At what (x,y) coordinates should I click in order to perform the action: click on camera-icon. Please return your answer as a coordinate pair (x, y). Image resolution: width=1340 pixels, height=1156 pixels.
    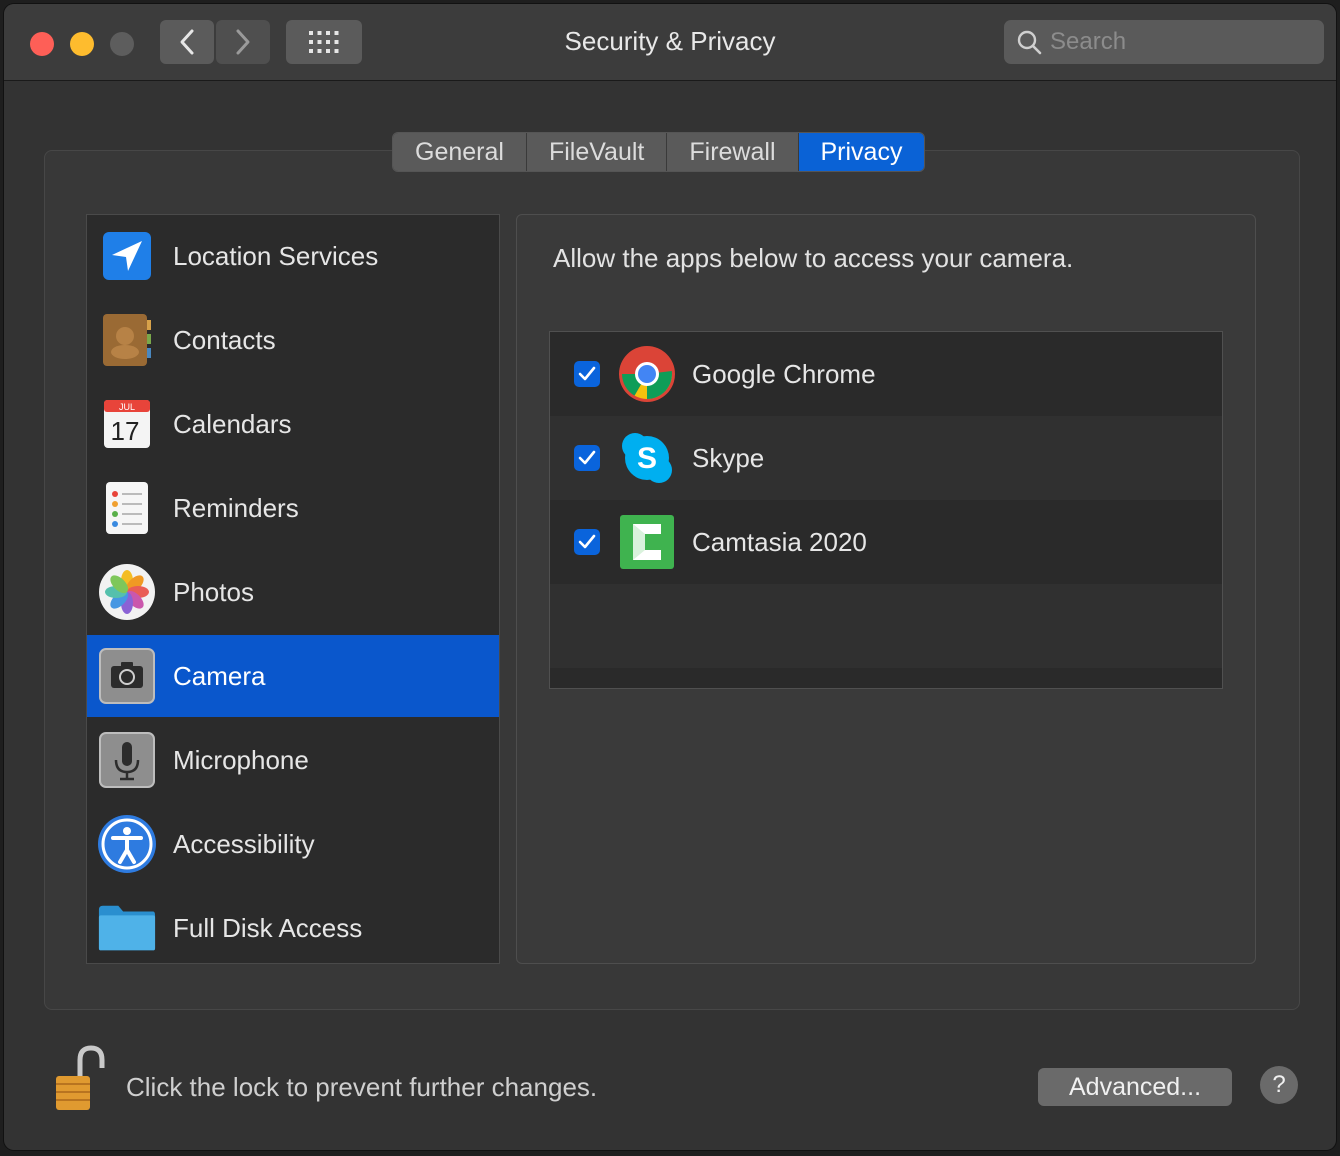
    Looking at the image, I should click on (127, 676).